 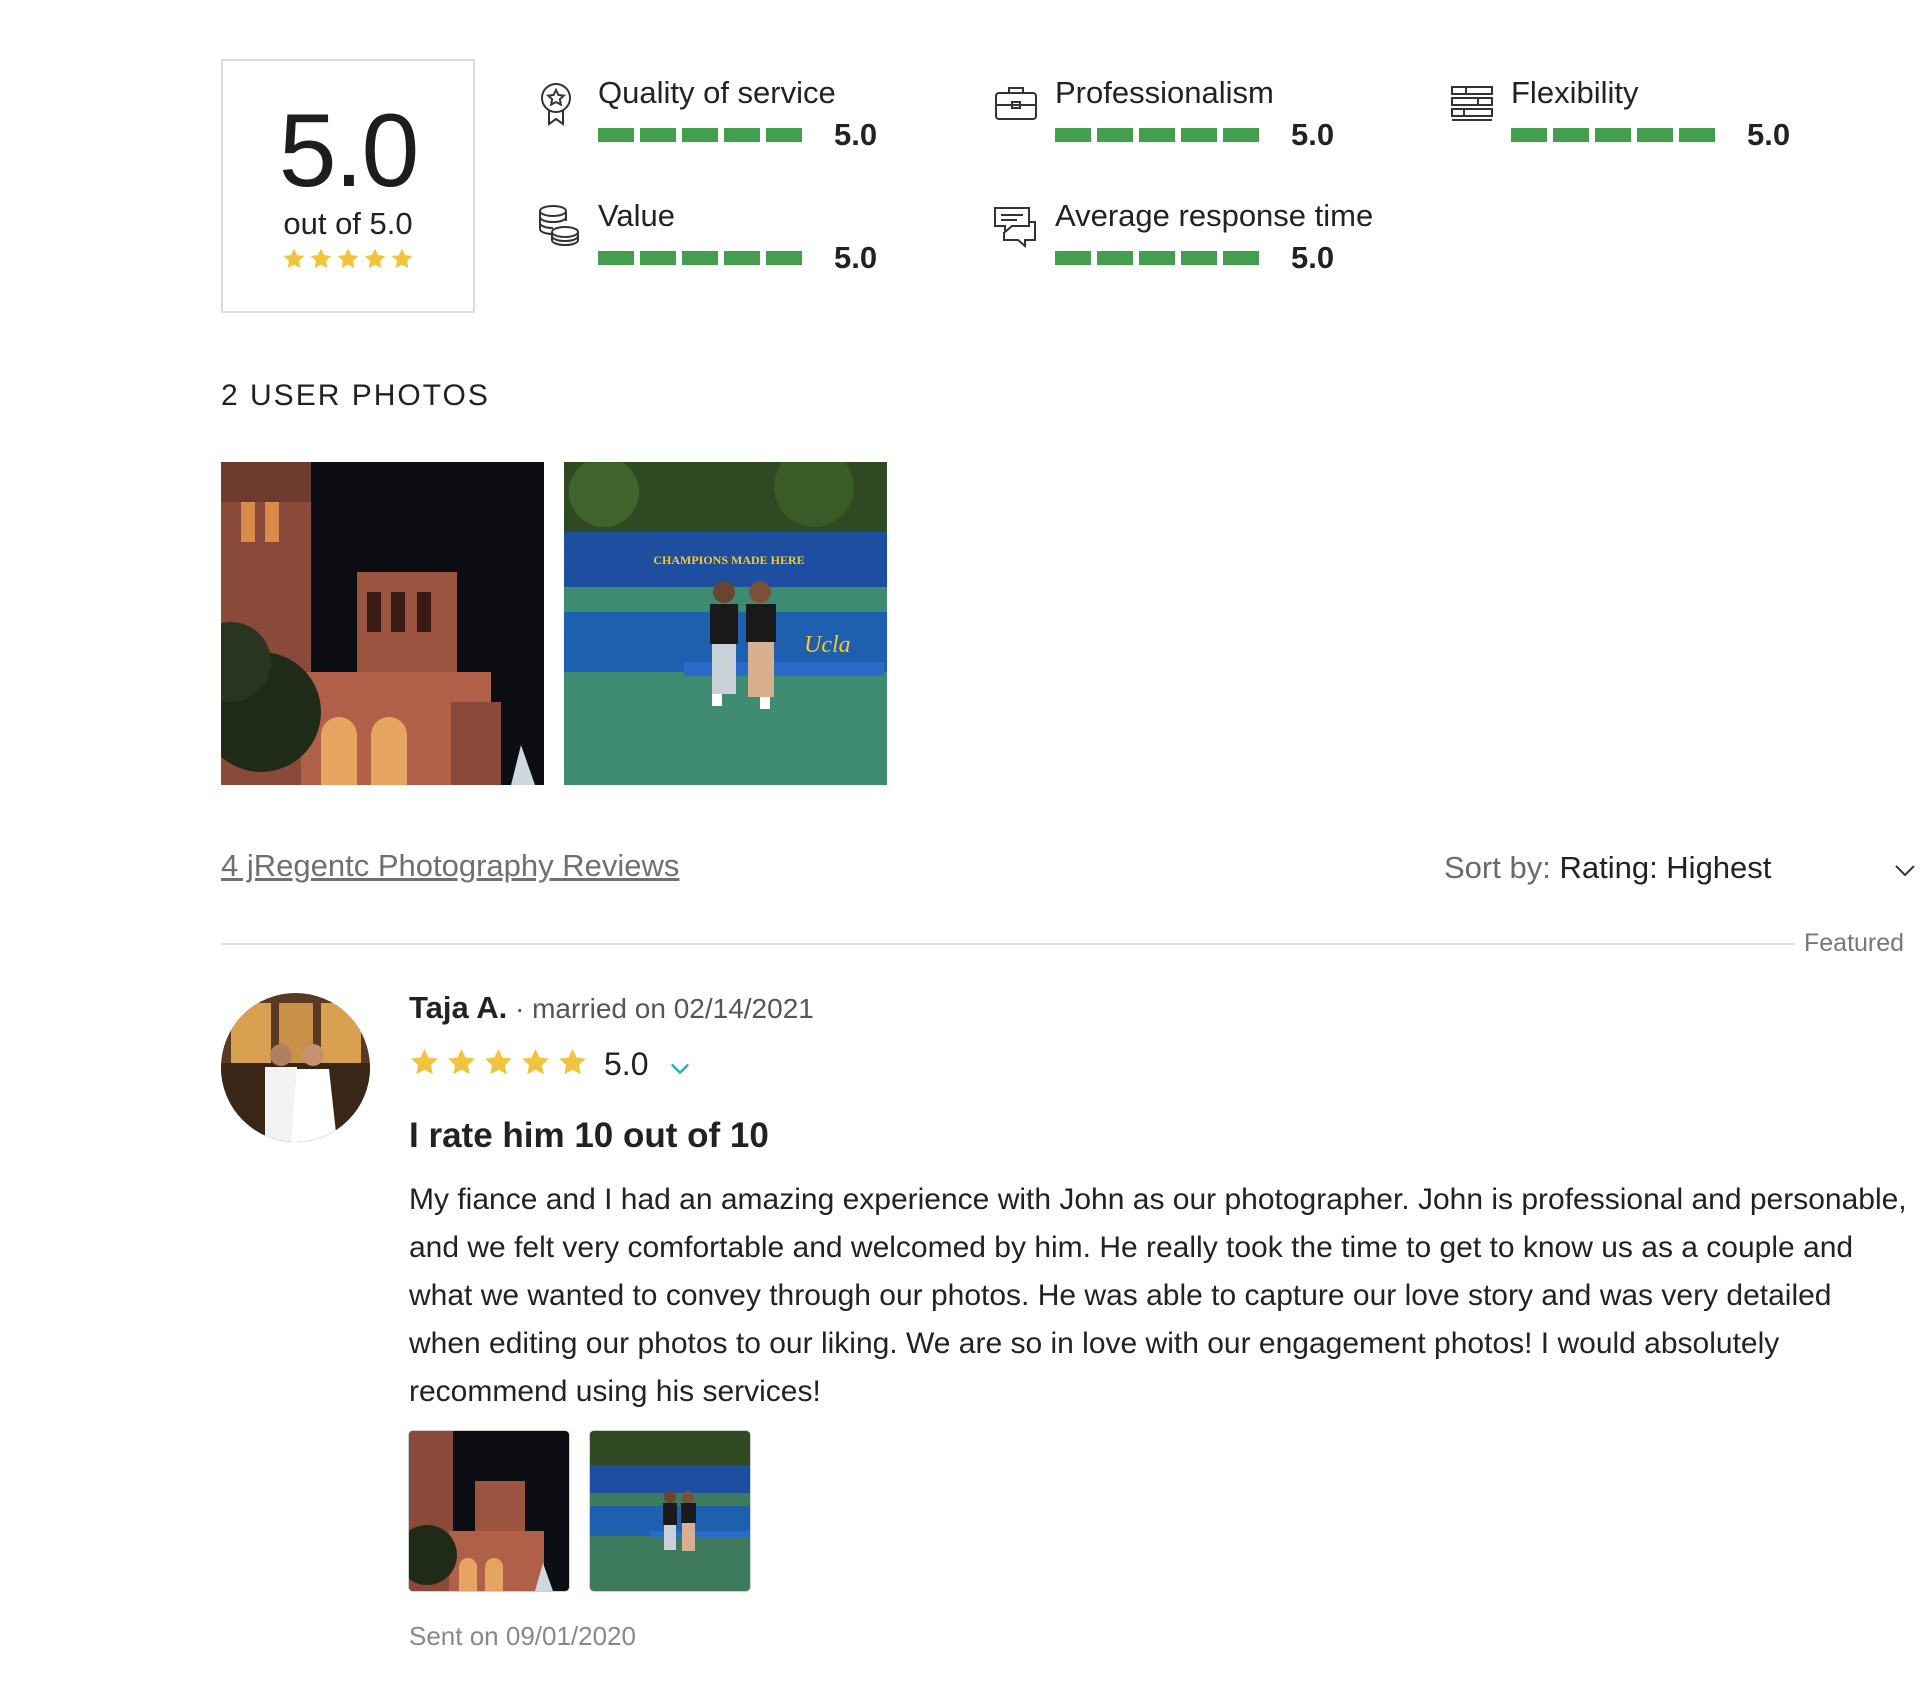 I want to click on category-label: Average response time, so click(x=1214, y=215).